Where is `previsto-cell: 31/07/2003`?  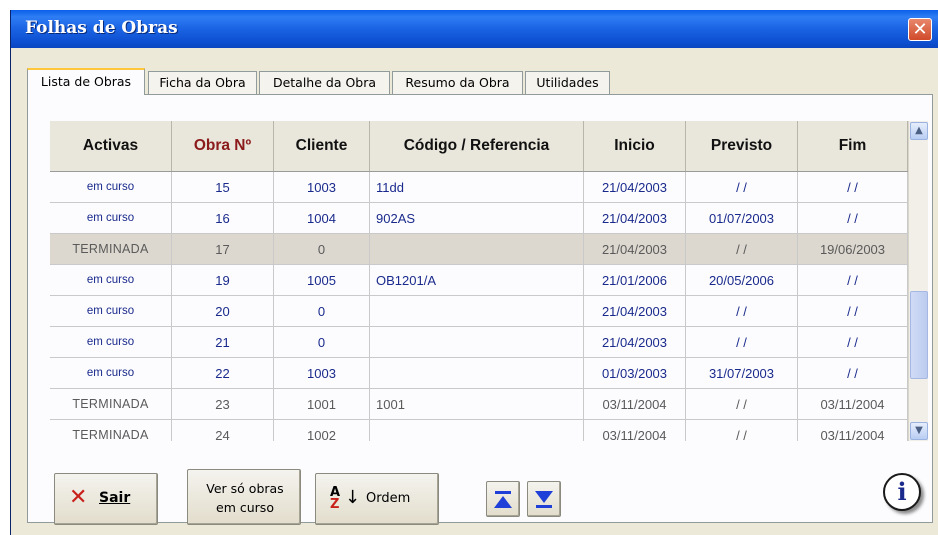
previsto-cell: 31/07/2003 is located at coordinates (742, 373).